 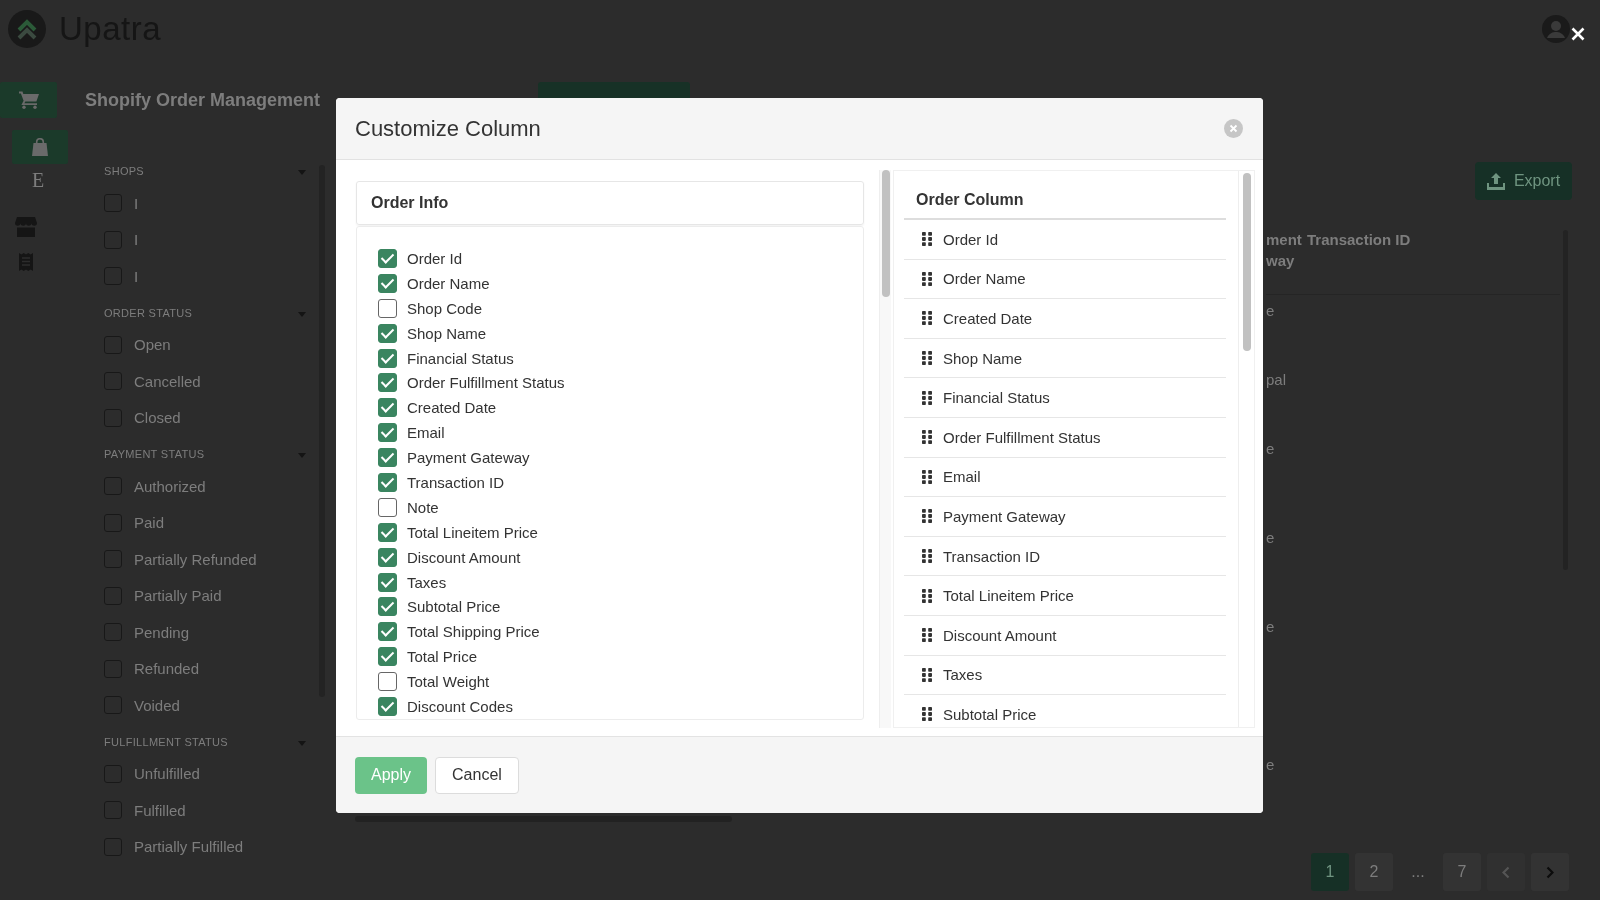 I want to click on filter-heading: SHOPS, so click(x=124, y=171).